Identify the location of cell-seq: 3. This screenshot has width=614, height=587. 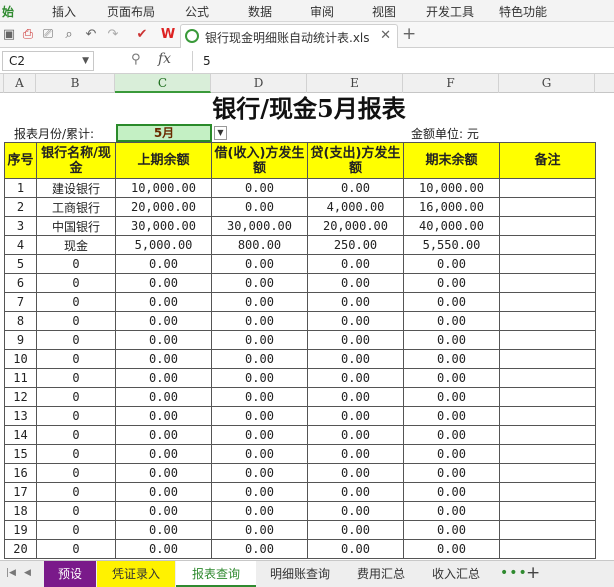
(20, 226).